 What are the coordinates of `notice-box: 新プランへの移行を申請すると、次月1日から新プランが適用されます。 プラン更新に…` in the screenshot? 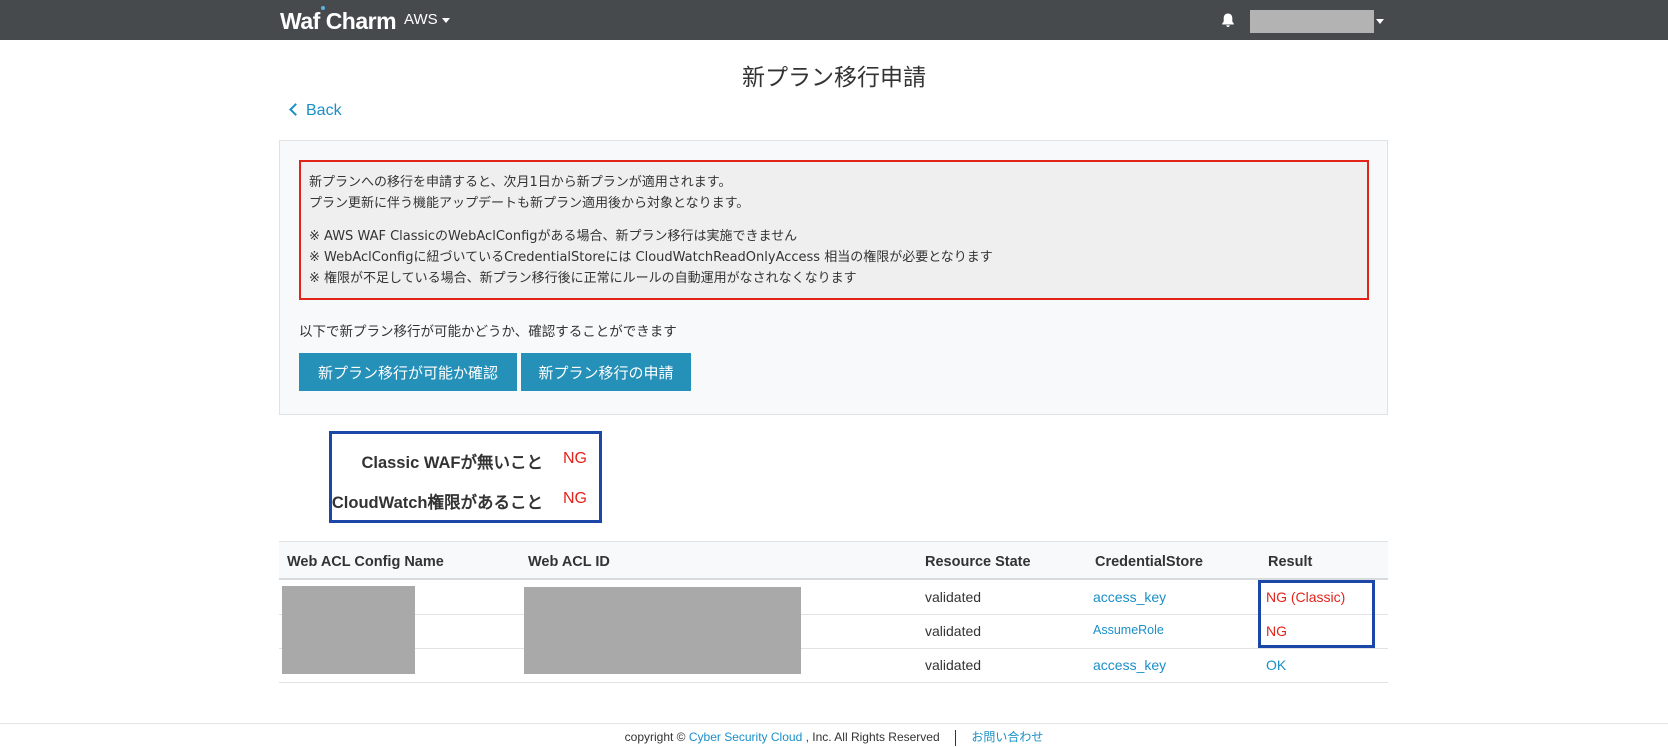 It's located at (834, 230).